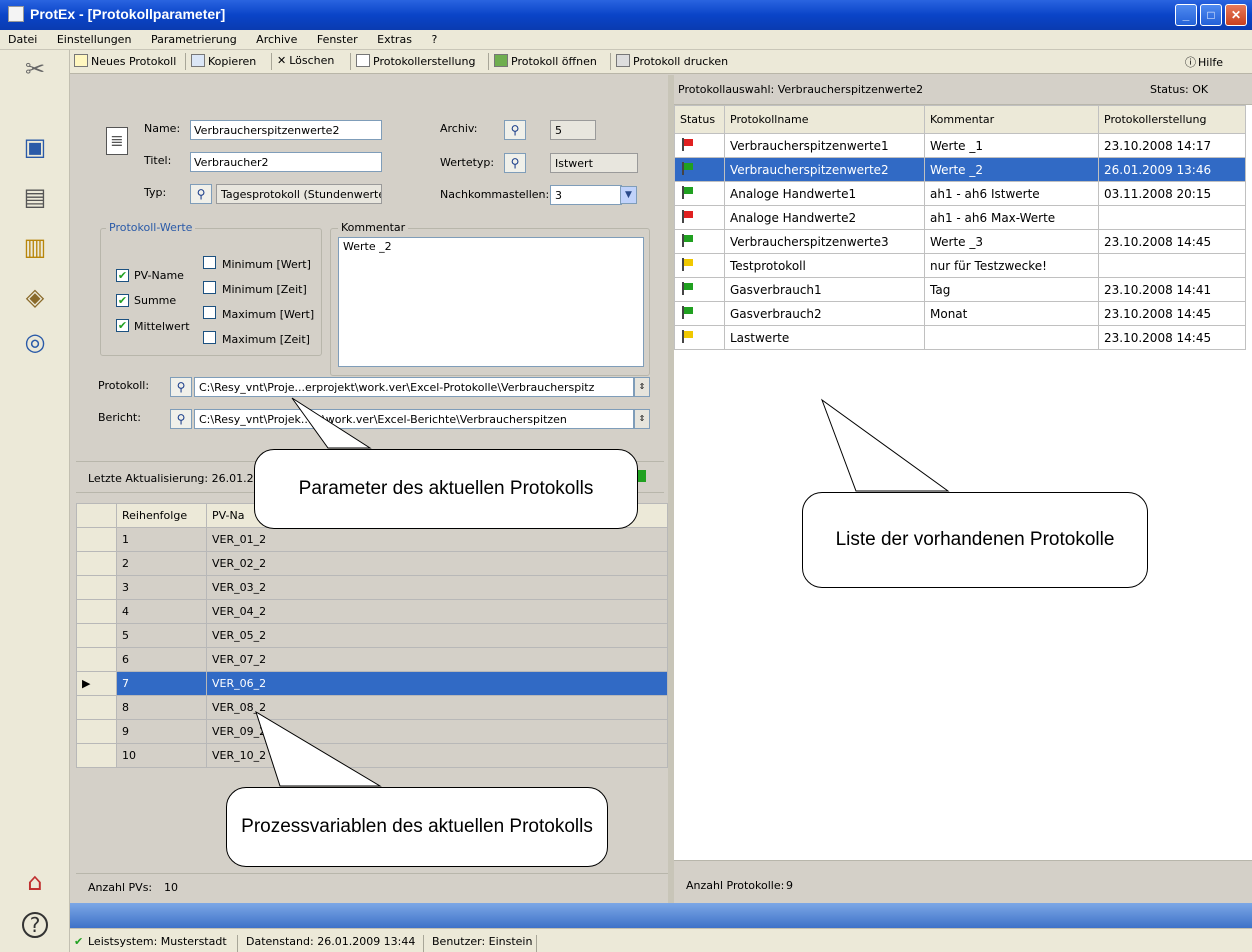 The image size is (1252, 952). Describe the element at coordinates (394, 38) in the screenshot. I see `menu-extras: Extras` at that location.